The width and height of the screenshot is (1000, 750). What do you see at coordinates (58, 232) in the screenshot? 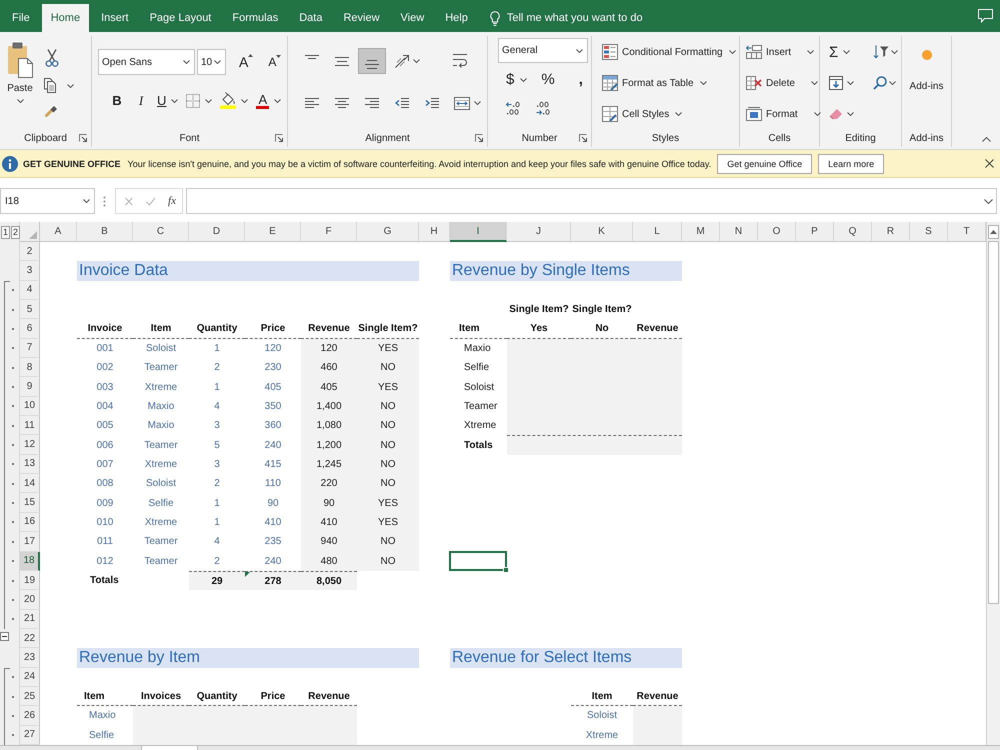
I see `column-header: A` at bounding box center [58, 232].